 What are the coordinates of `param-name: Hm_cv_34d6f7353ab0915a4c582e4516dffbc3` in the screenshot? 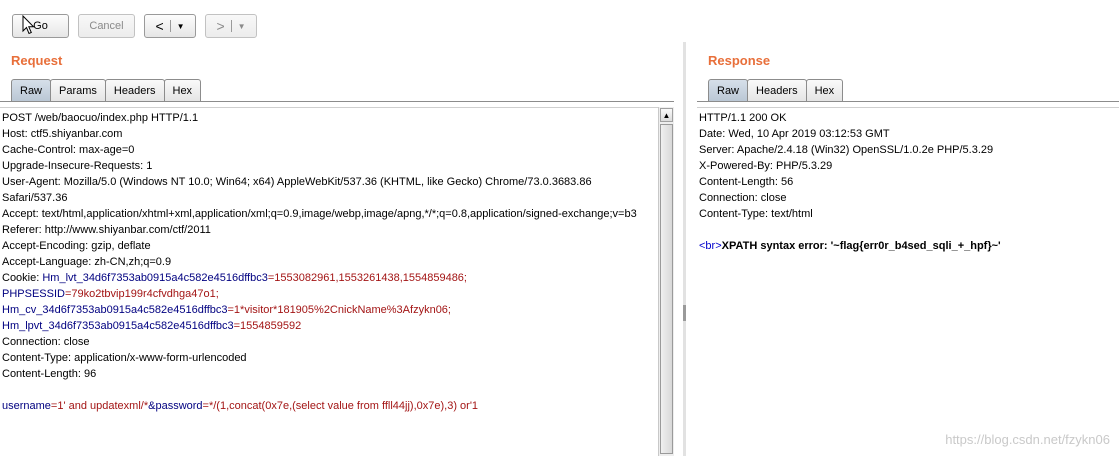 It's located at (115, 310).